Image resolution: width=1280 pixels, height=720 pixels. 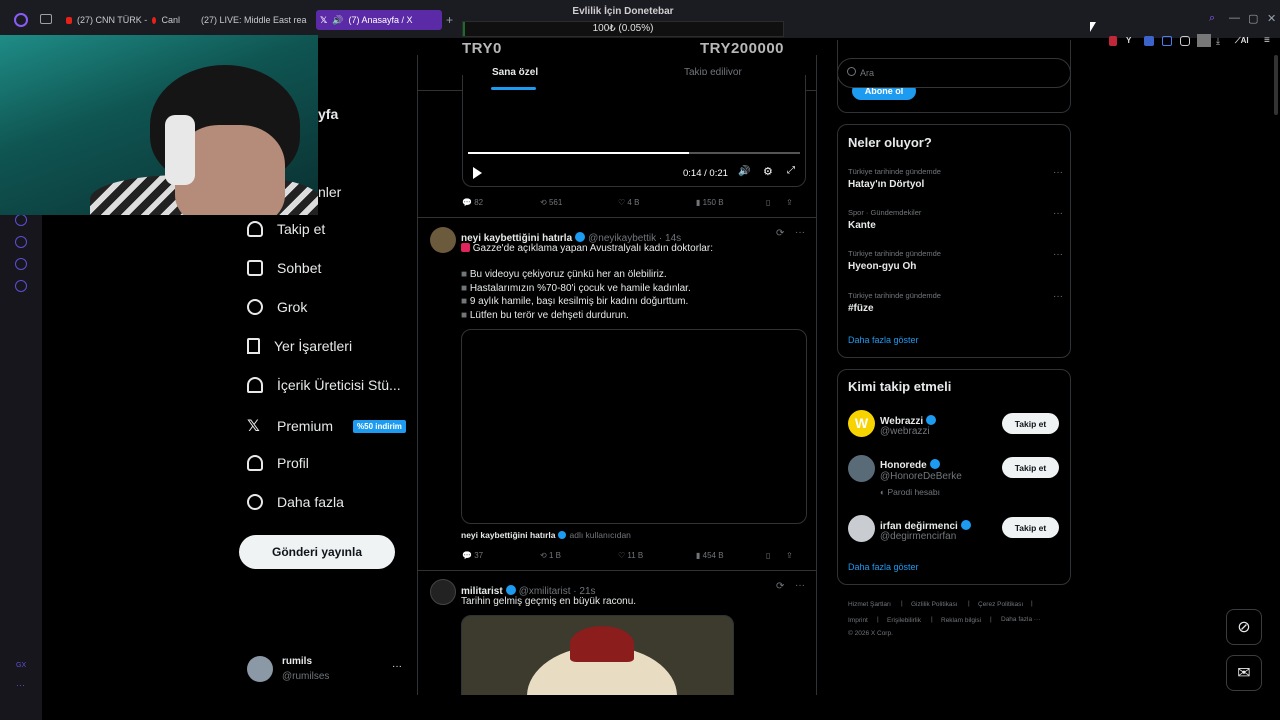 I want to click on play-icon, so click(x=477, y=173).